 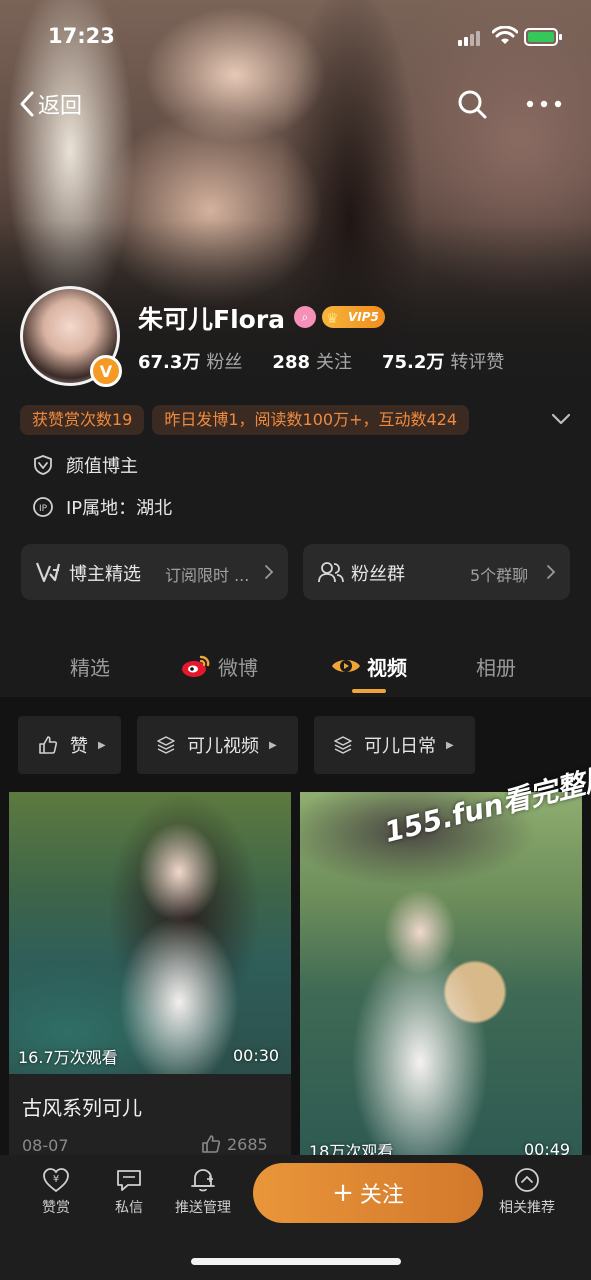 What do you see at coordinates (381, 1195) in the screenshot?
I see `follow-label: 关注` at bounding box center [381, 1195].